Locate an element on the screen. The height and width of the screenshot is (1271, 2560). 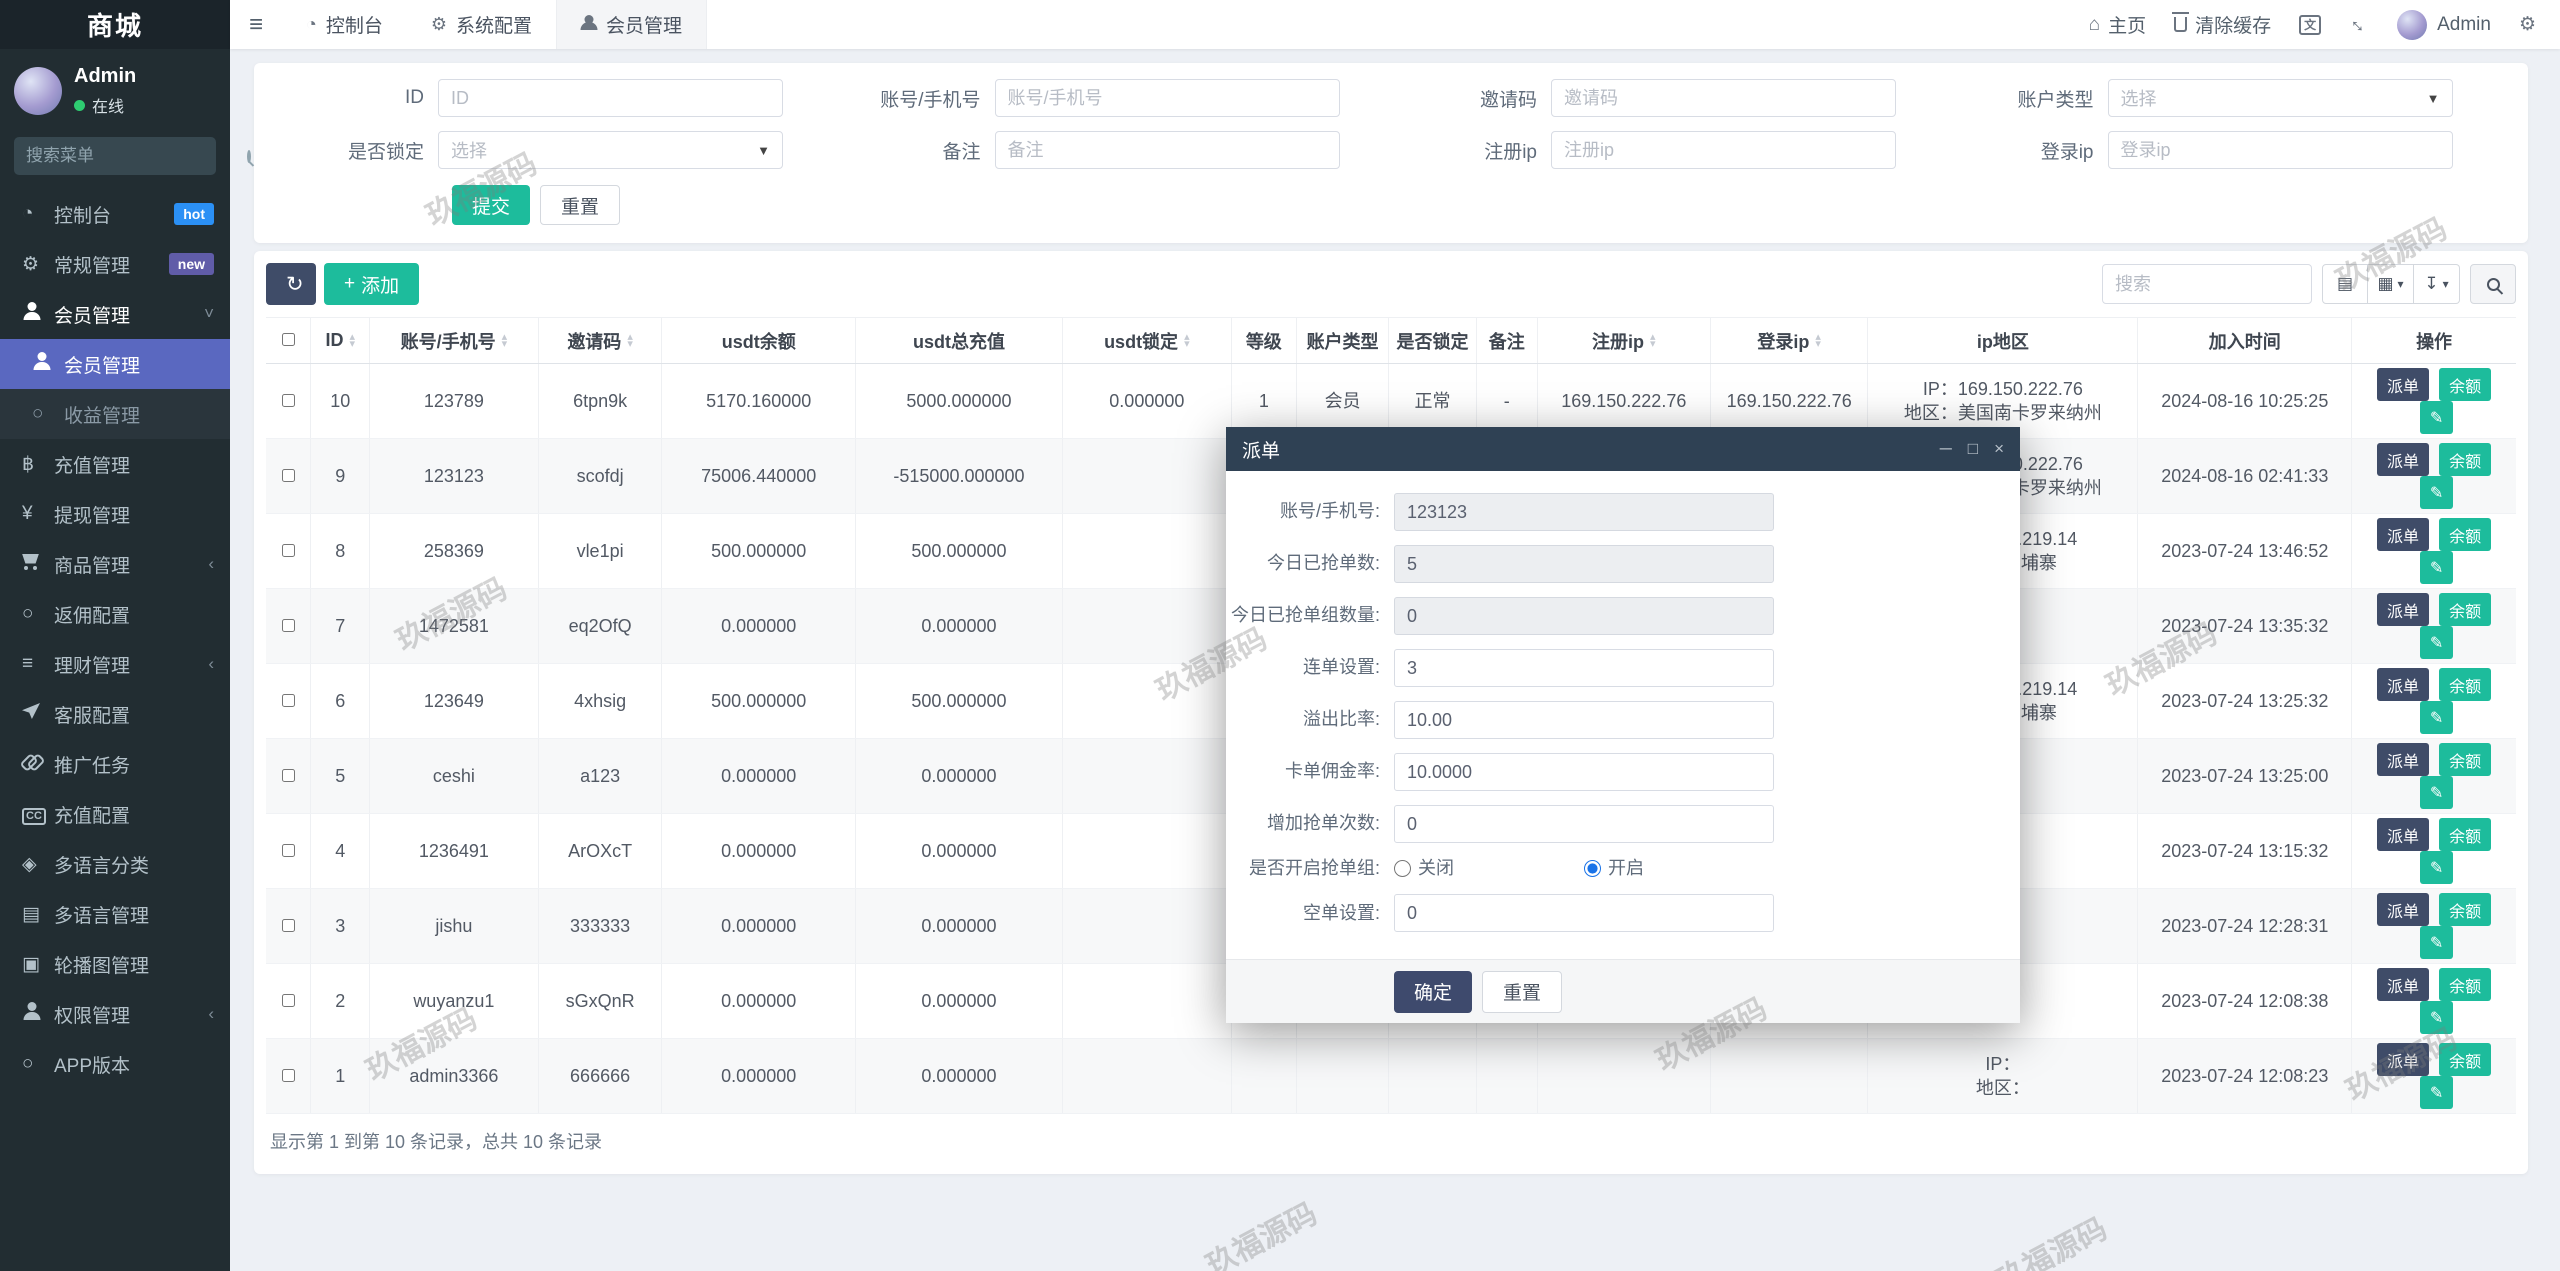
select-all-header is located at coordinates (288, 340).